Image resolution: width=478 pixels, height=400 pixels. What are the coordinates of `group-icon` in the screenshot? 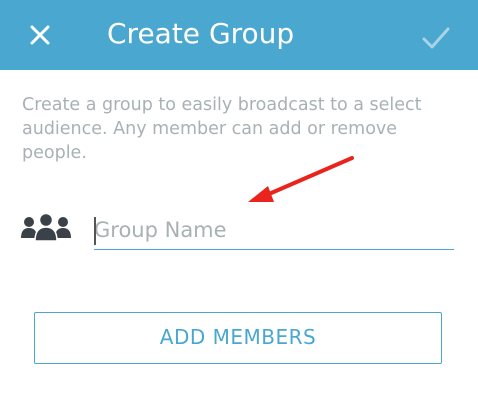 It's located at (46, 227).